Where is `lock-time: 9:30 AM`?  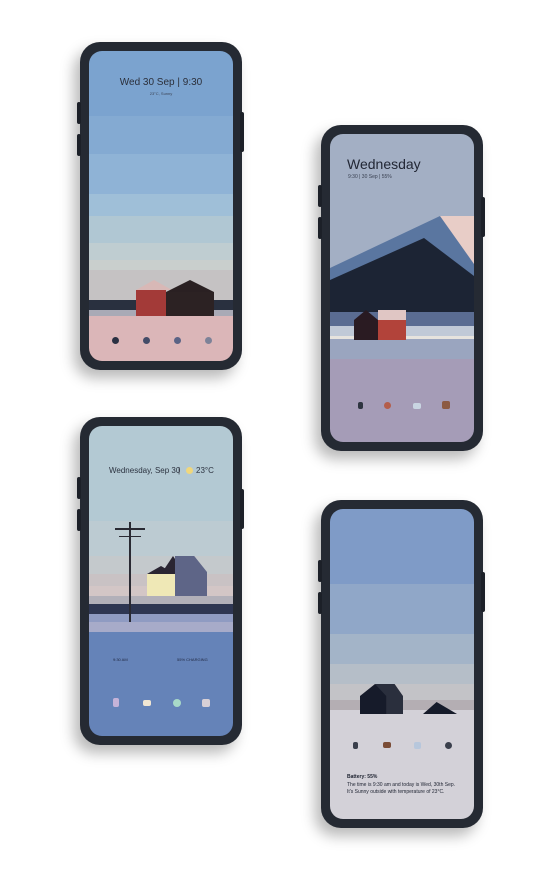 lock-time: 9:30 AM is located at coordinates (120, 659).